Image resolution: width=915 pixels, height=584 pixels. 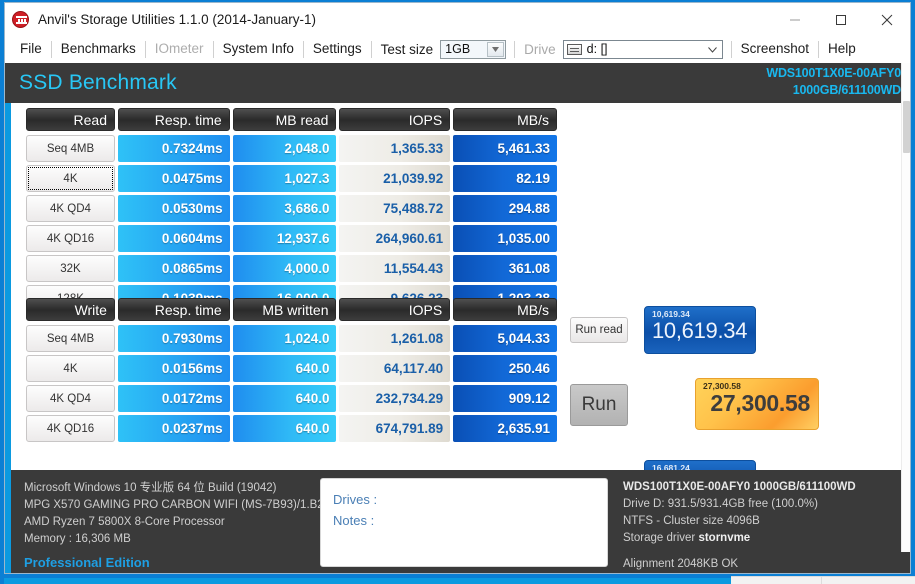 What do you see at coordinates (599, 330) in the screenshot?
I see `run-read-button: Run read` at bounding box center [599, 330].